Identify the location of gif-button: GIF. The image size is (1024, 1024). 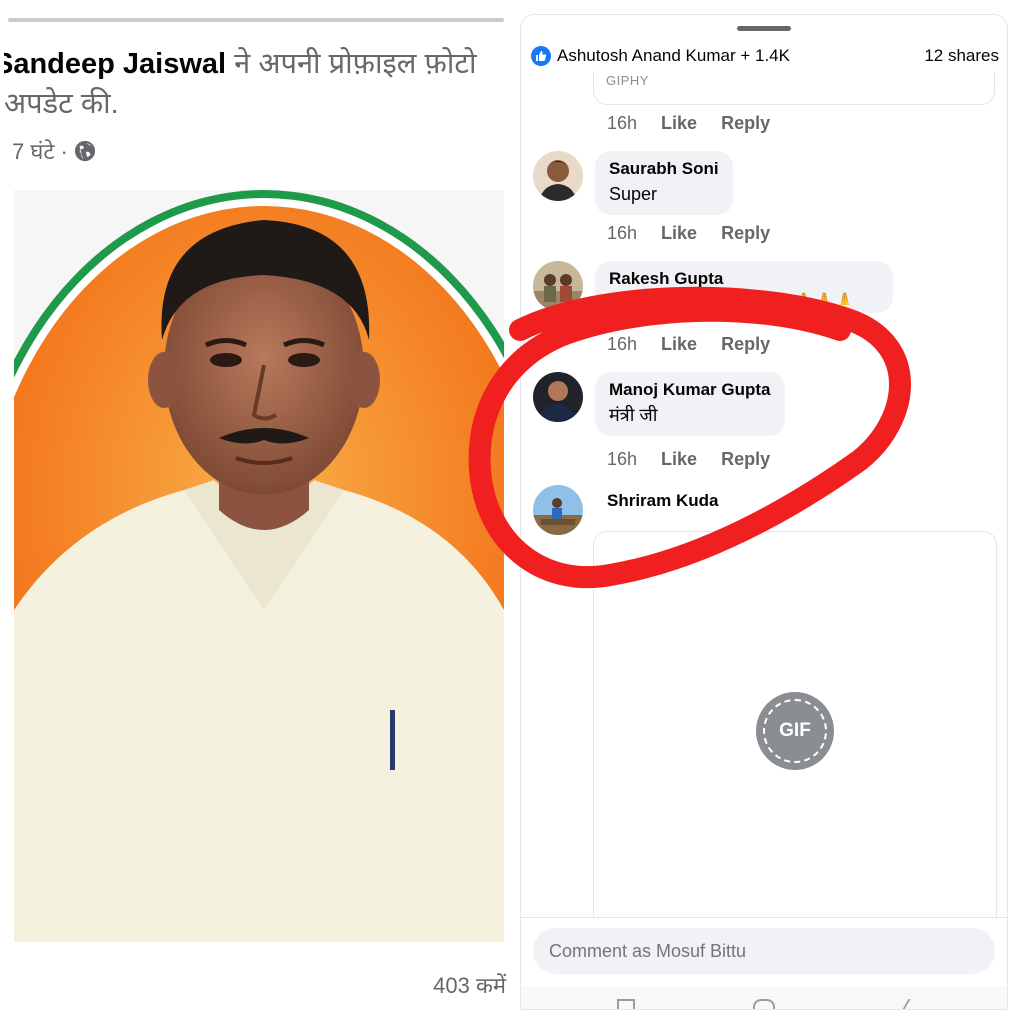
(795, 731).